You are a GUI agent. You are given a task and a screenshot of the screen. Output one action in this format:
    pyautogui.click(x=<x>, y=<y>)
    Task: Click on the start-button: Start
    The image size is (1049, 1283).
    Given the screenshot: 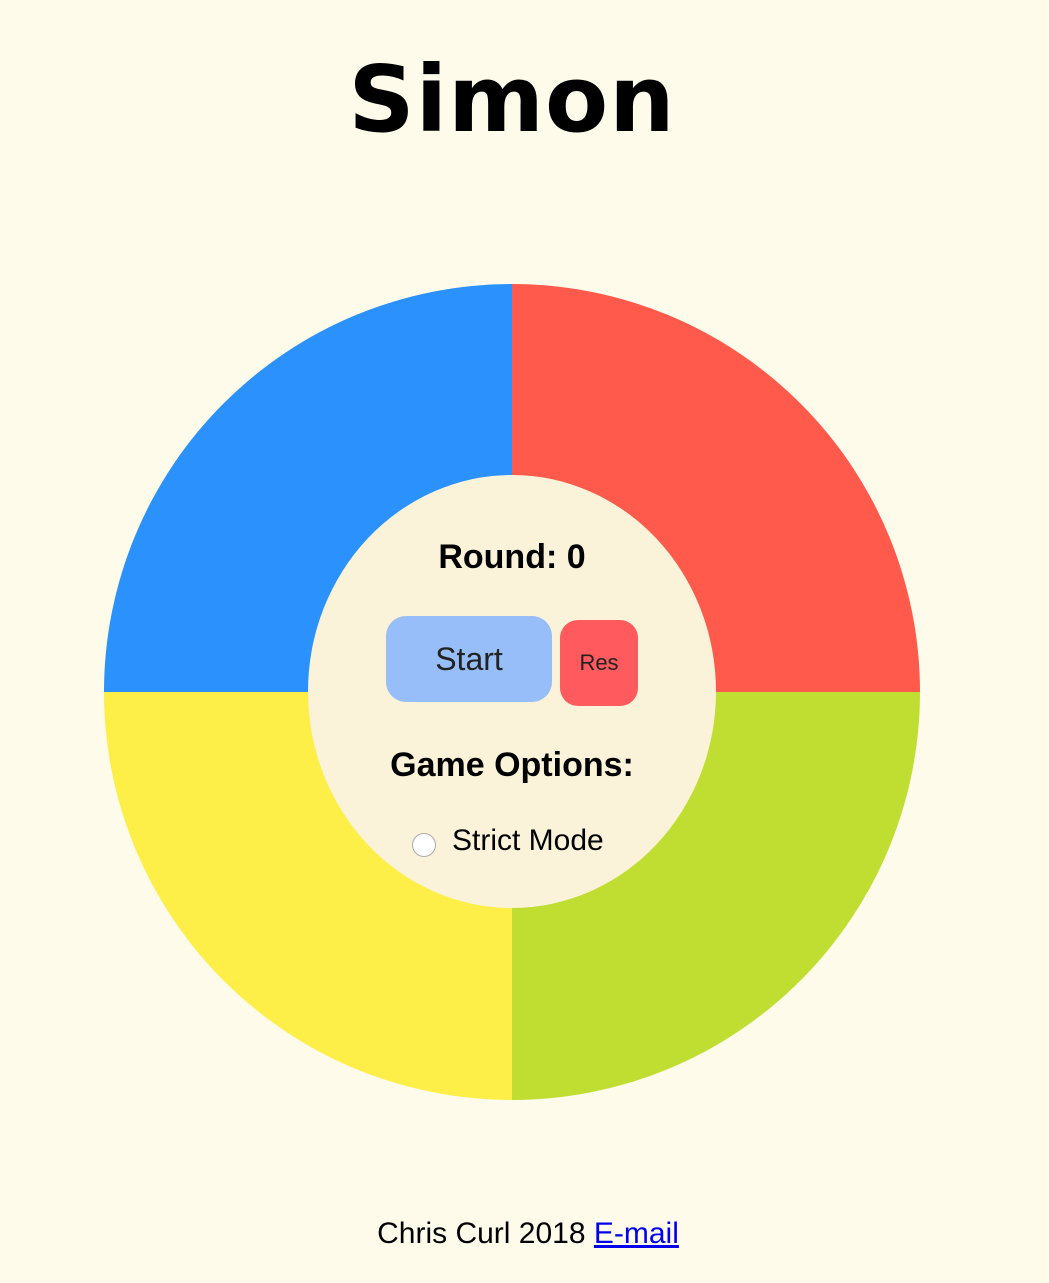 What is the action you would take?
    pyautogui.click(x=469, y=659)
    